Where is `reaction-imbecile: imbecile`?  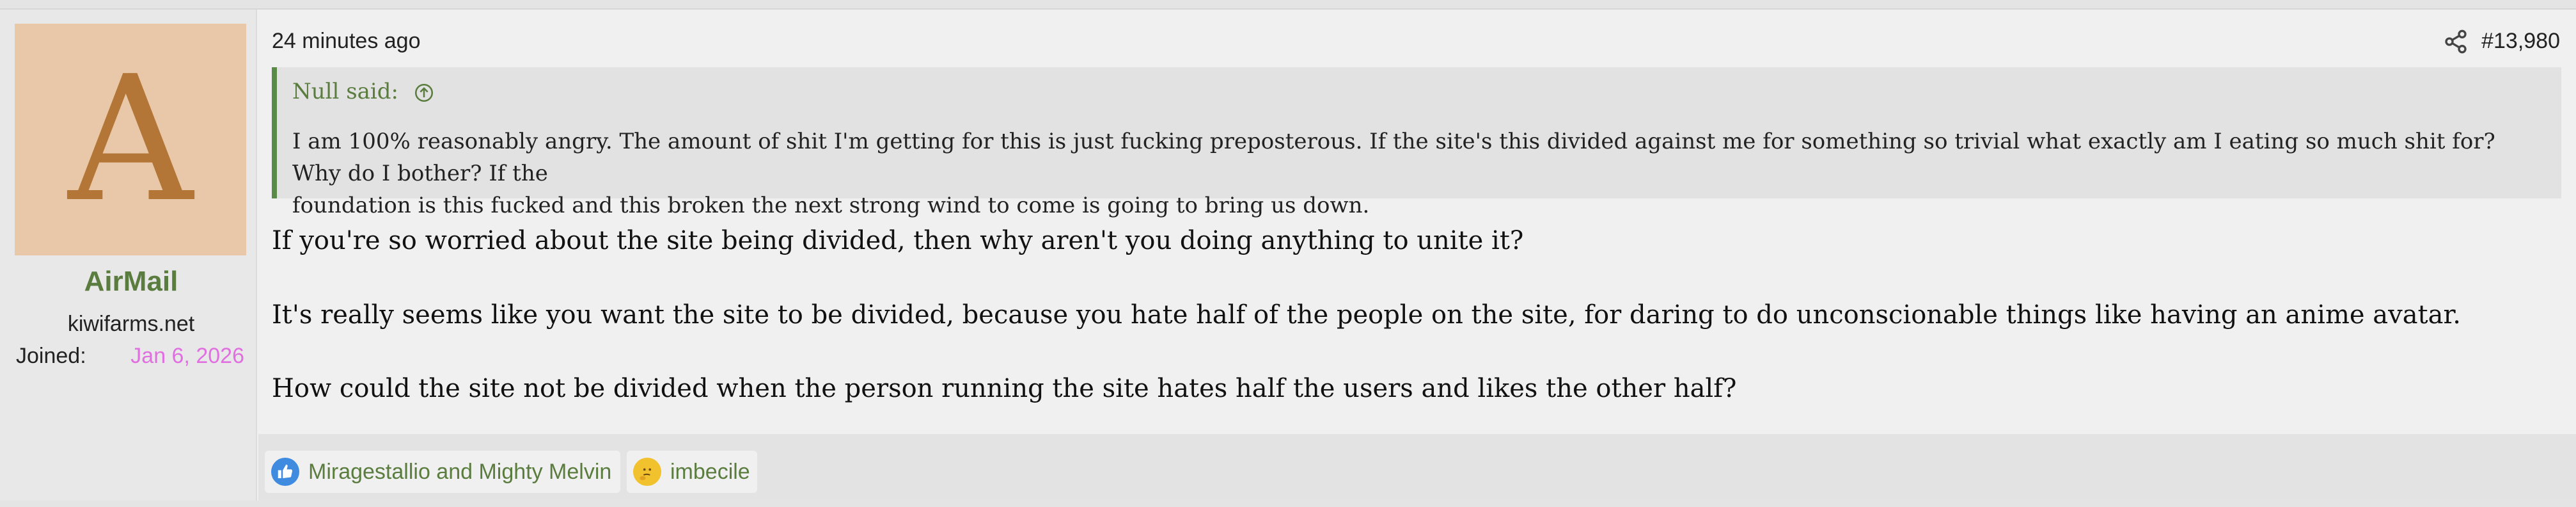 reaction-imbecile: imbecile is located at coordinates (692, 472).